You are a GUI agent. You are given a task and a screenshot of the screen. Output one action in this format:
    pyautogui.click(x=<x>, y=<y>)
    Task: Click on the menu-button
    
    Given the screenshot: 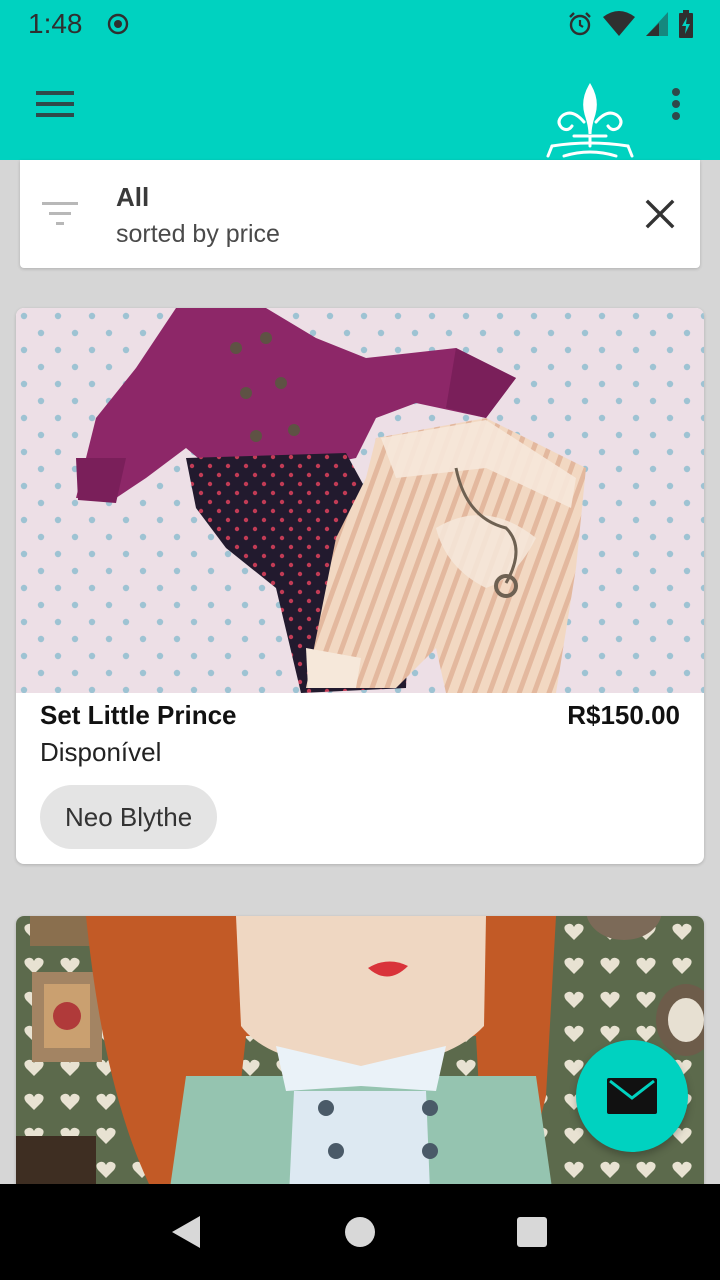 What is the action you would take?
    pyautogui.click(x=56, y=104)
    